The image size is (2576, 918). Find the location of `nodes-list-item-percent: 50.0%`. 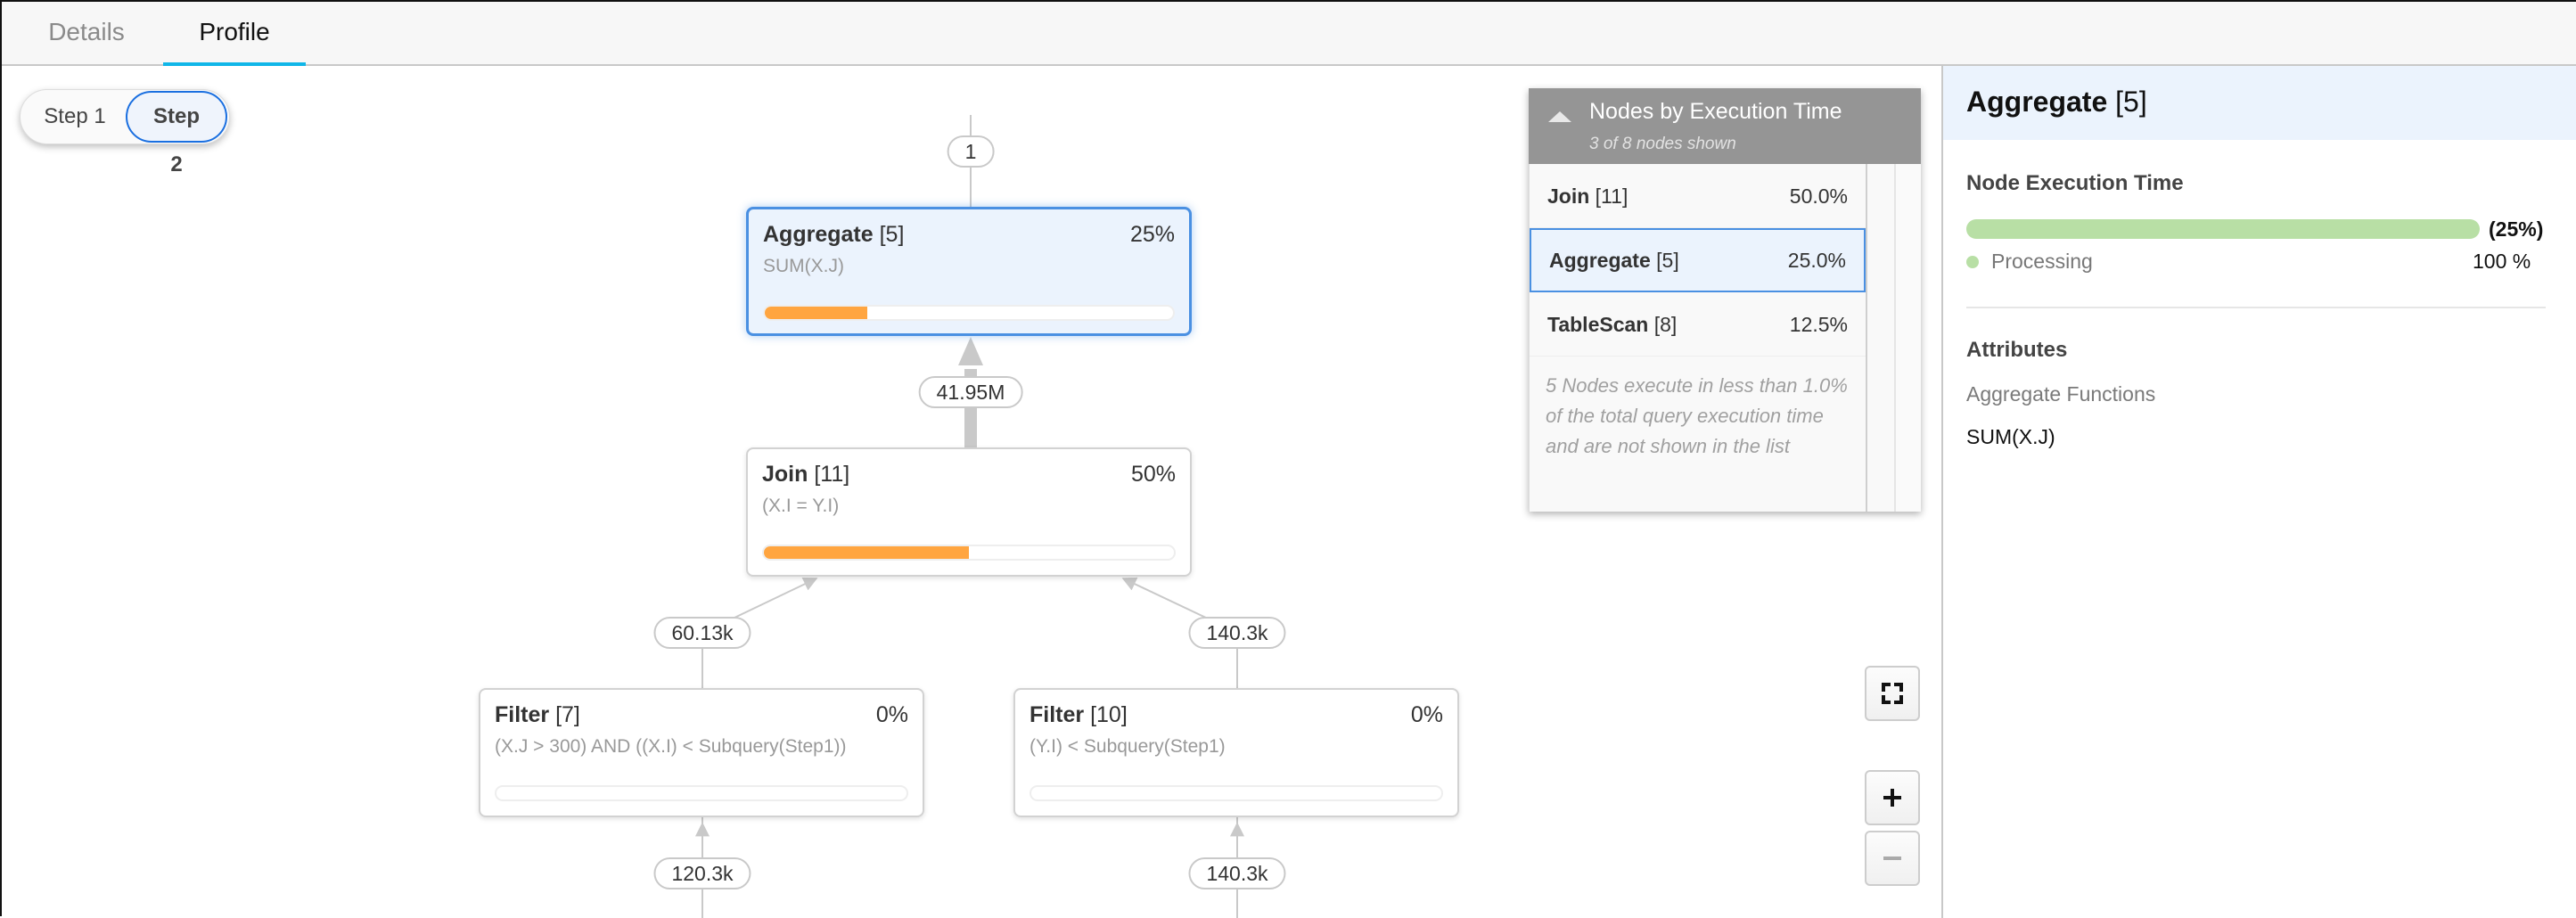

nodes-list-item-percent: 50.0% is located at coordinates (1818, 196).